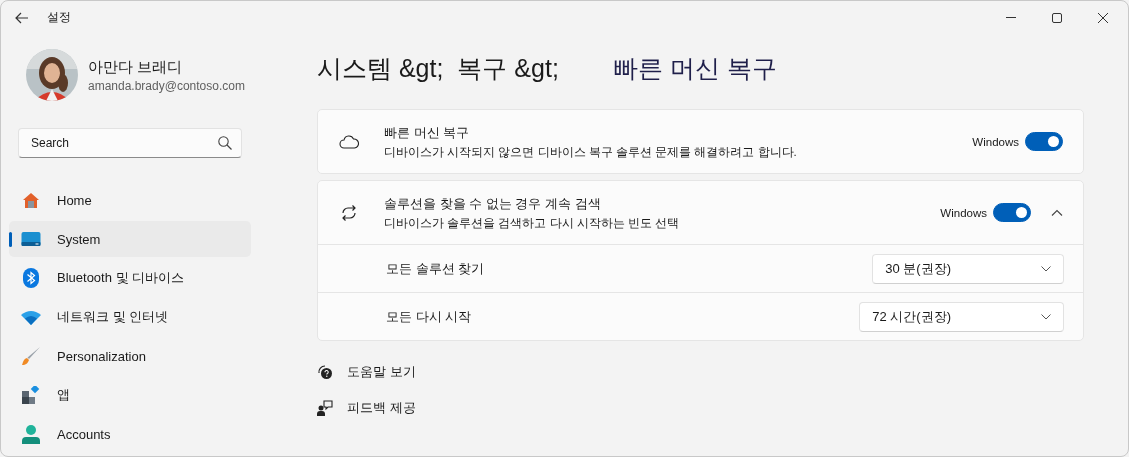 This screenshot has width=1129, height=457. I want to click on help-icon, so click(325, 372).